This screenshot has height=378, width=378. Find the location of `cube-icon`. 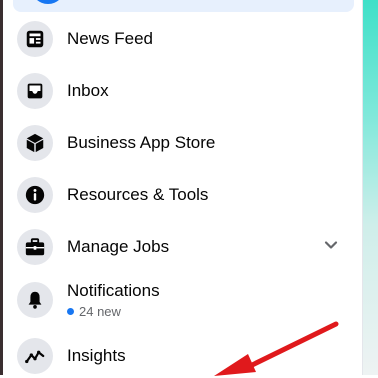

cube-icon is located at coordinates (35, 143).